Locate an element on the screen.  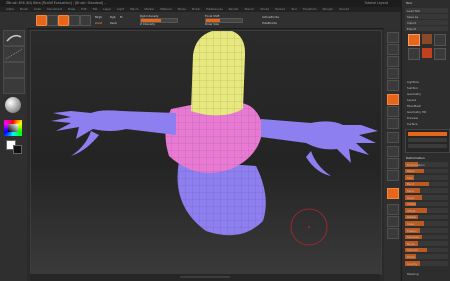
transp-button is located at coordinates (393, 209).